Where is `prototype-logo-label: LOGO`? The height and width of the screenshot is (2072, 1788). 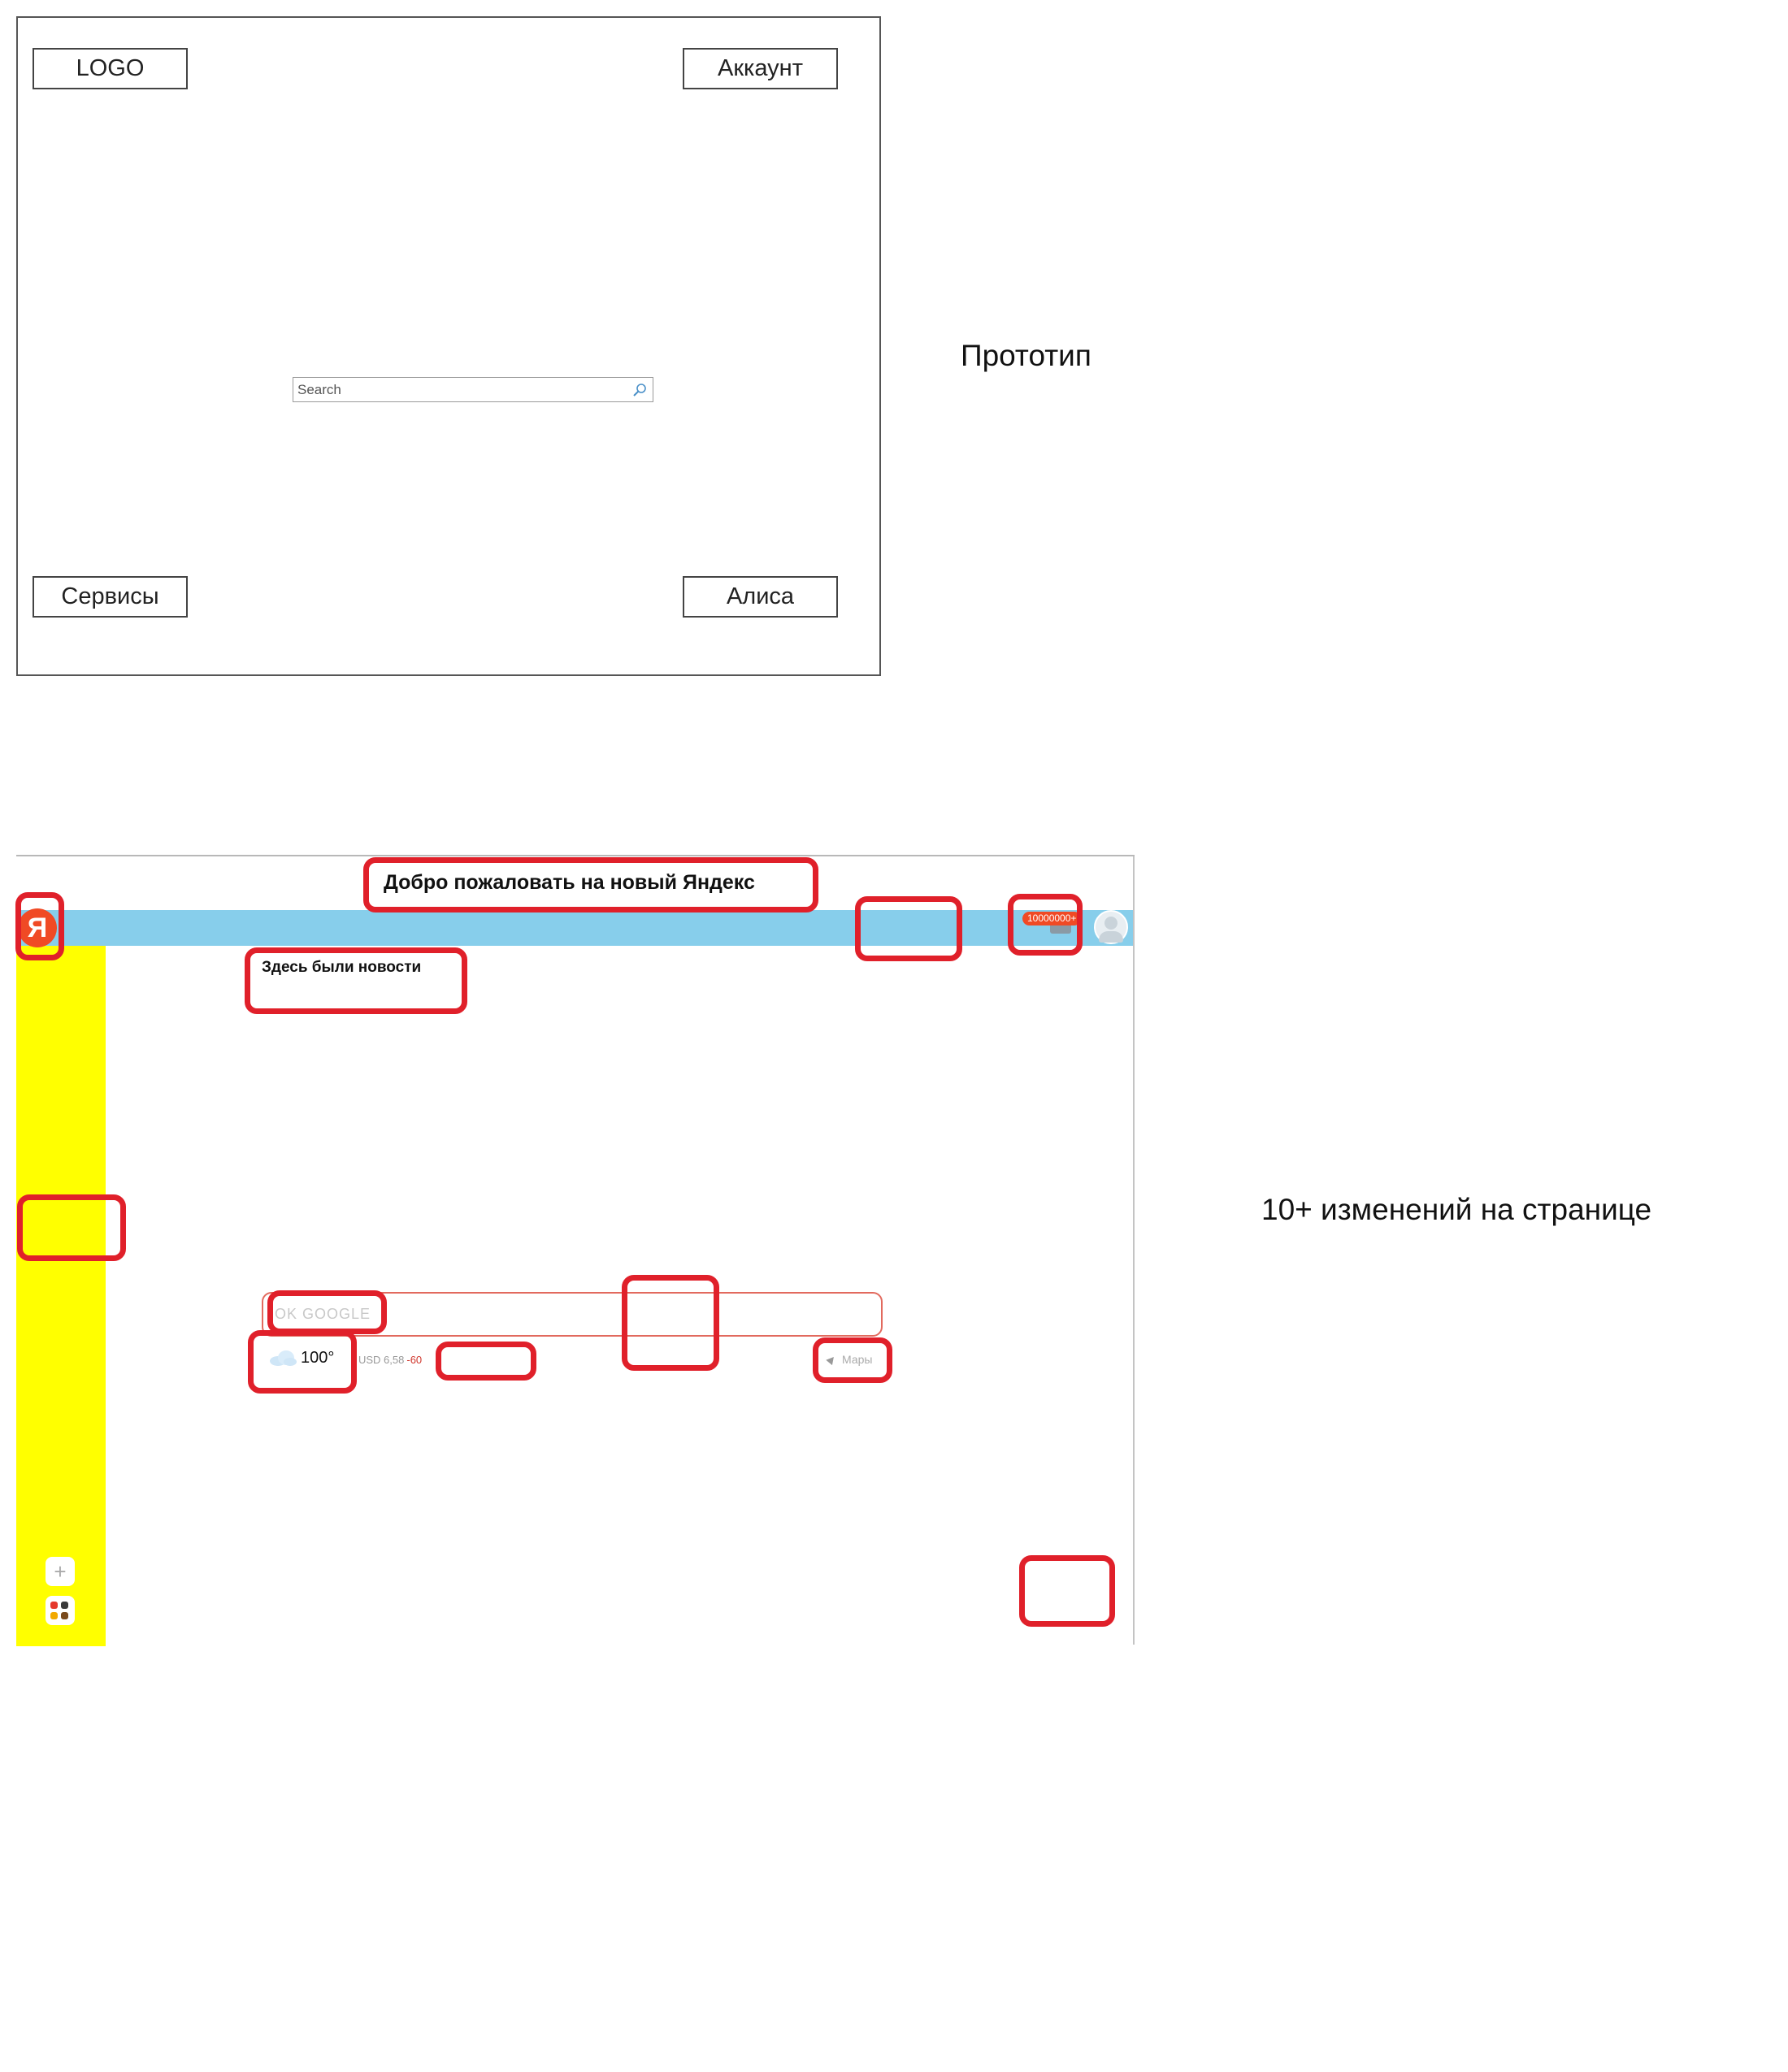
prototype-logo-label: LOGO is located at coordinates (110, 68).